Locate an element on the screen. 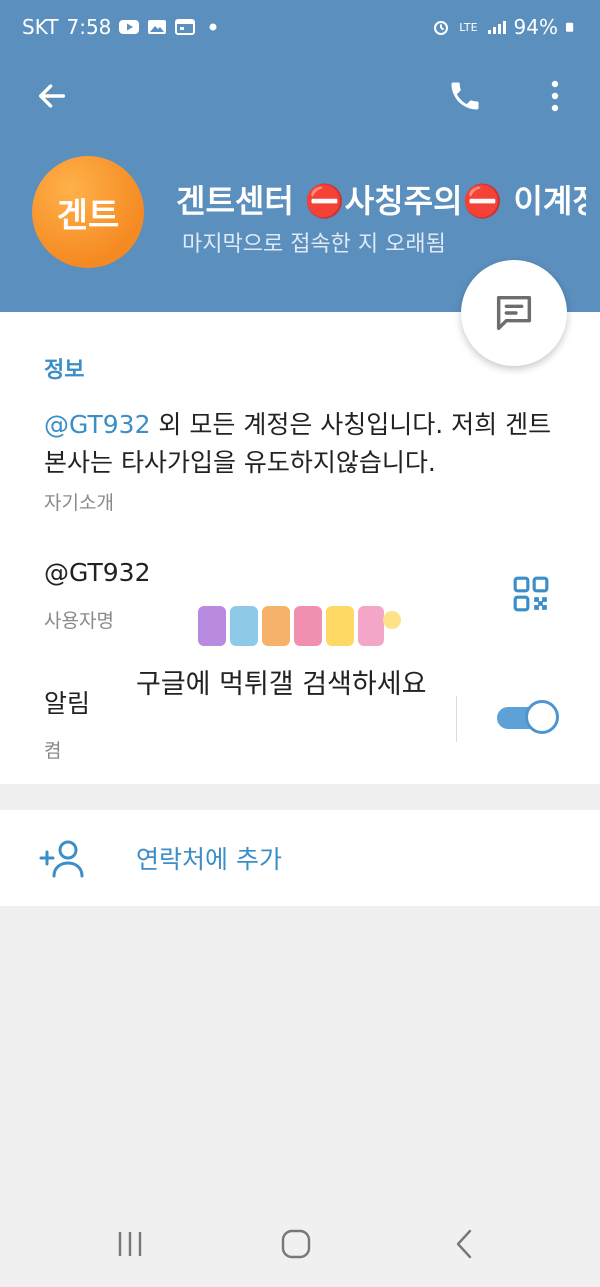  more-vertical-icon is located at coordinates (555, 96).